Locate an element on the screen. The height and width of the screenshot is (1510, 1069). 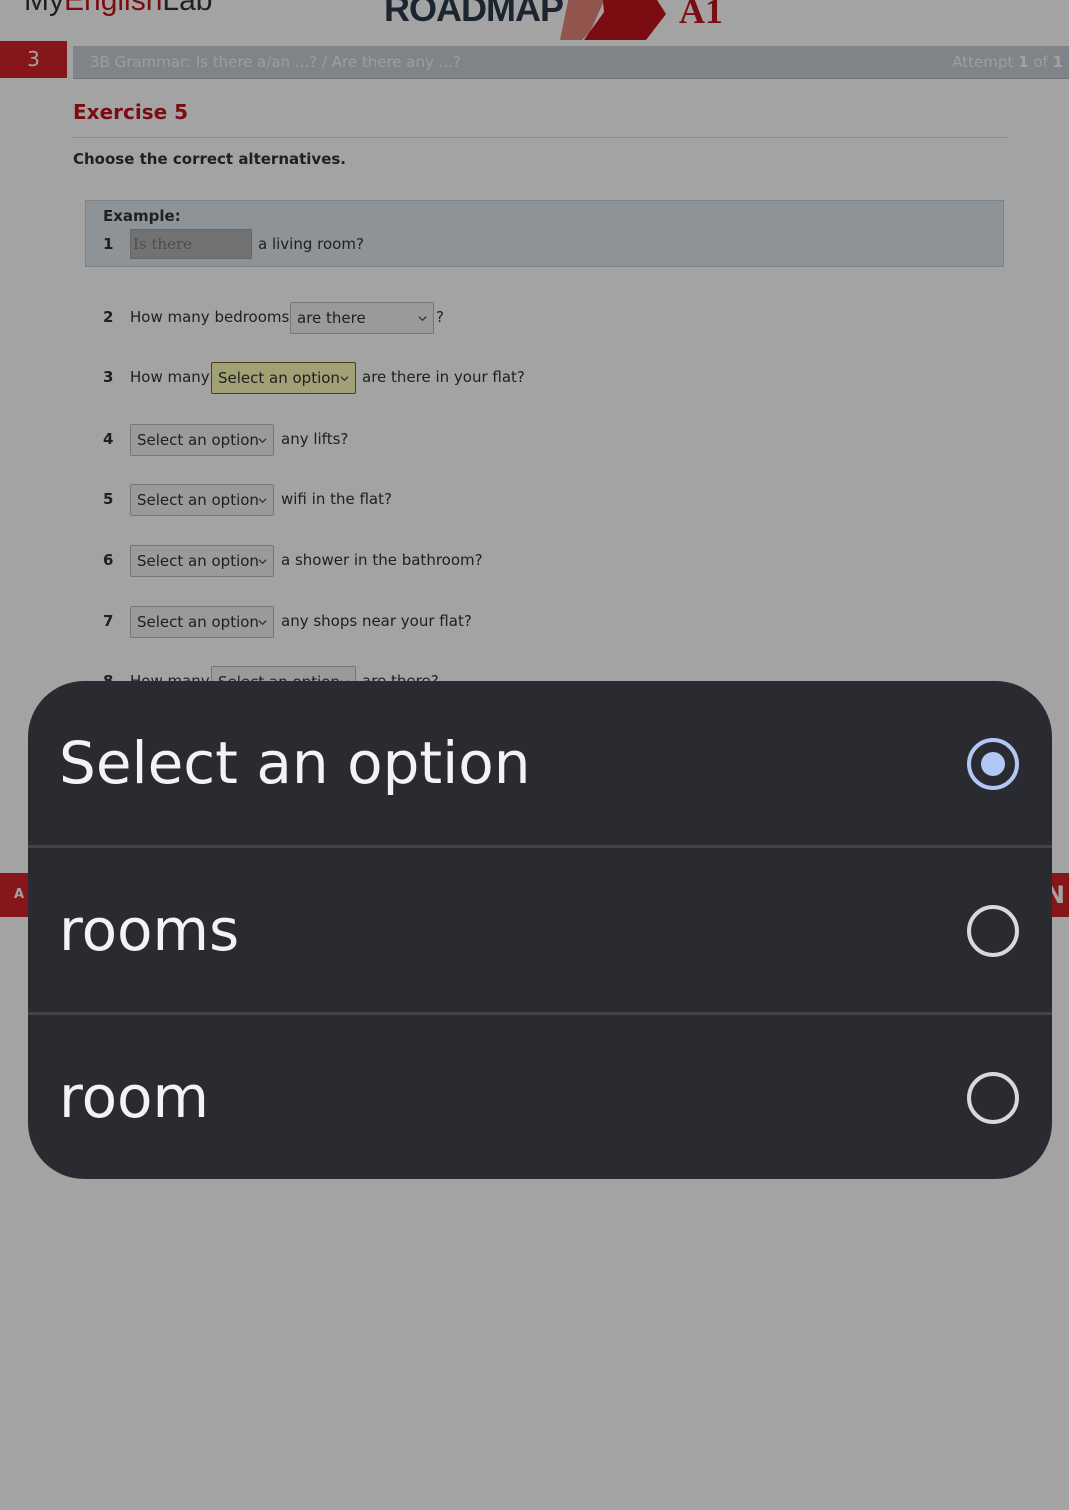
picker-option-label: room is located at coordinates (134, 1097).